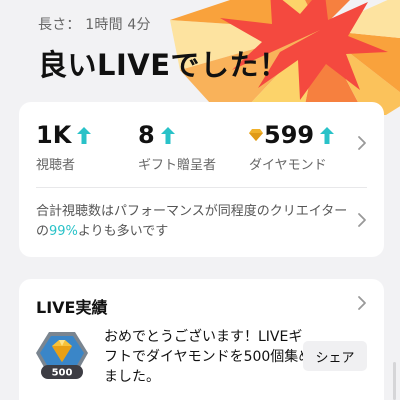 The image size is (400, 400). Describe the element at coordinates (201, 187) in the screenshot. I see `divider` at that location.